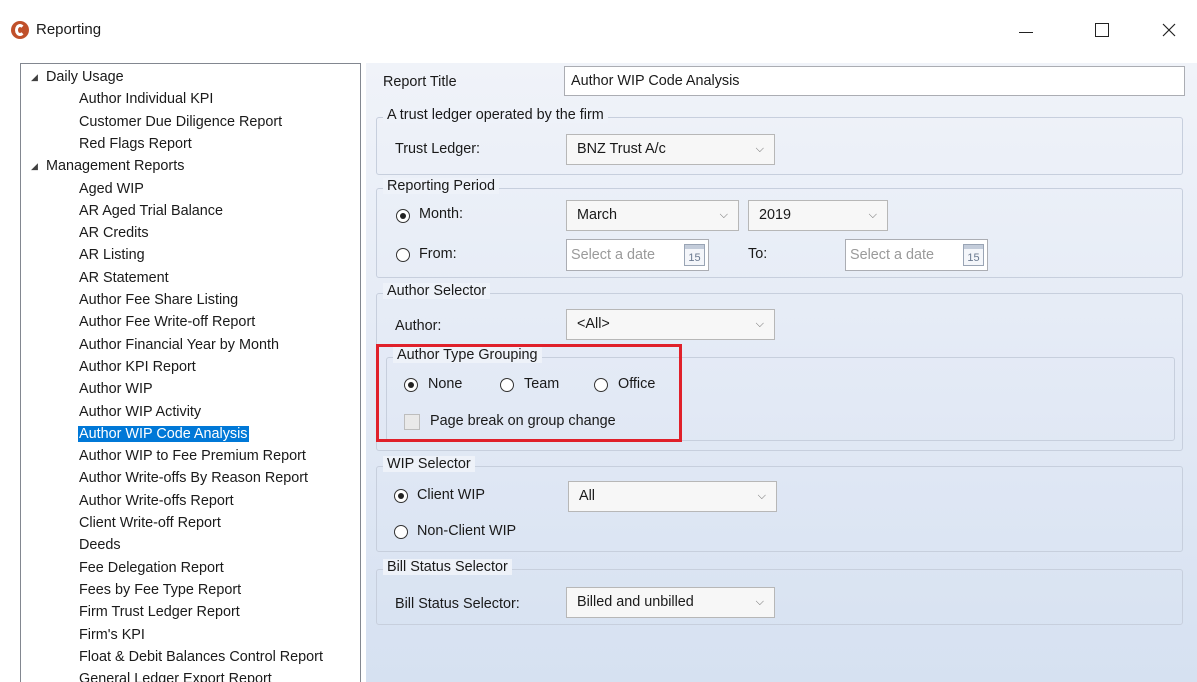 Image resolution: width=1197 pixels, height=682 pixels. I want to click on reporting-period-group-title: Reporting Period, so click(441, 186).